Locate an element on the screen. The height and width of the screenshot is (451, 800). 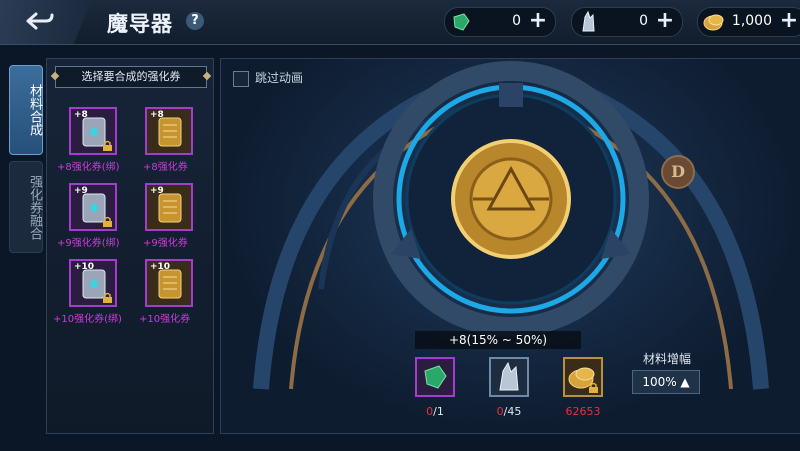
success-rate-label: +8(15% ~ 50%) is located at coordinates (498, 340).